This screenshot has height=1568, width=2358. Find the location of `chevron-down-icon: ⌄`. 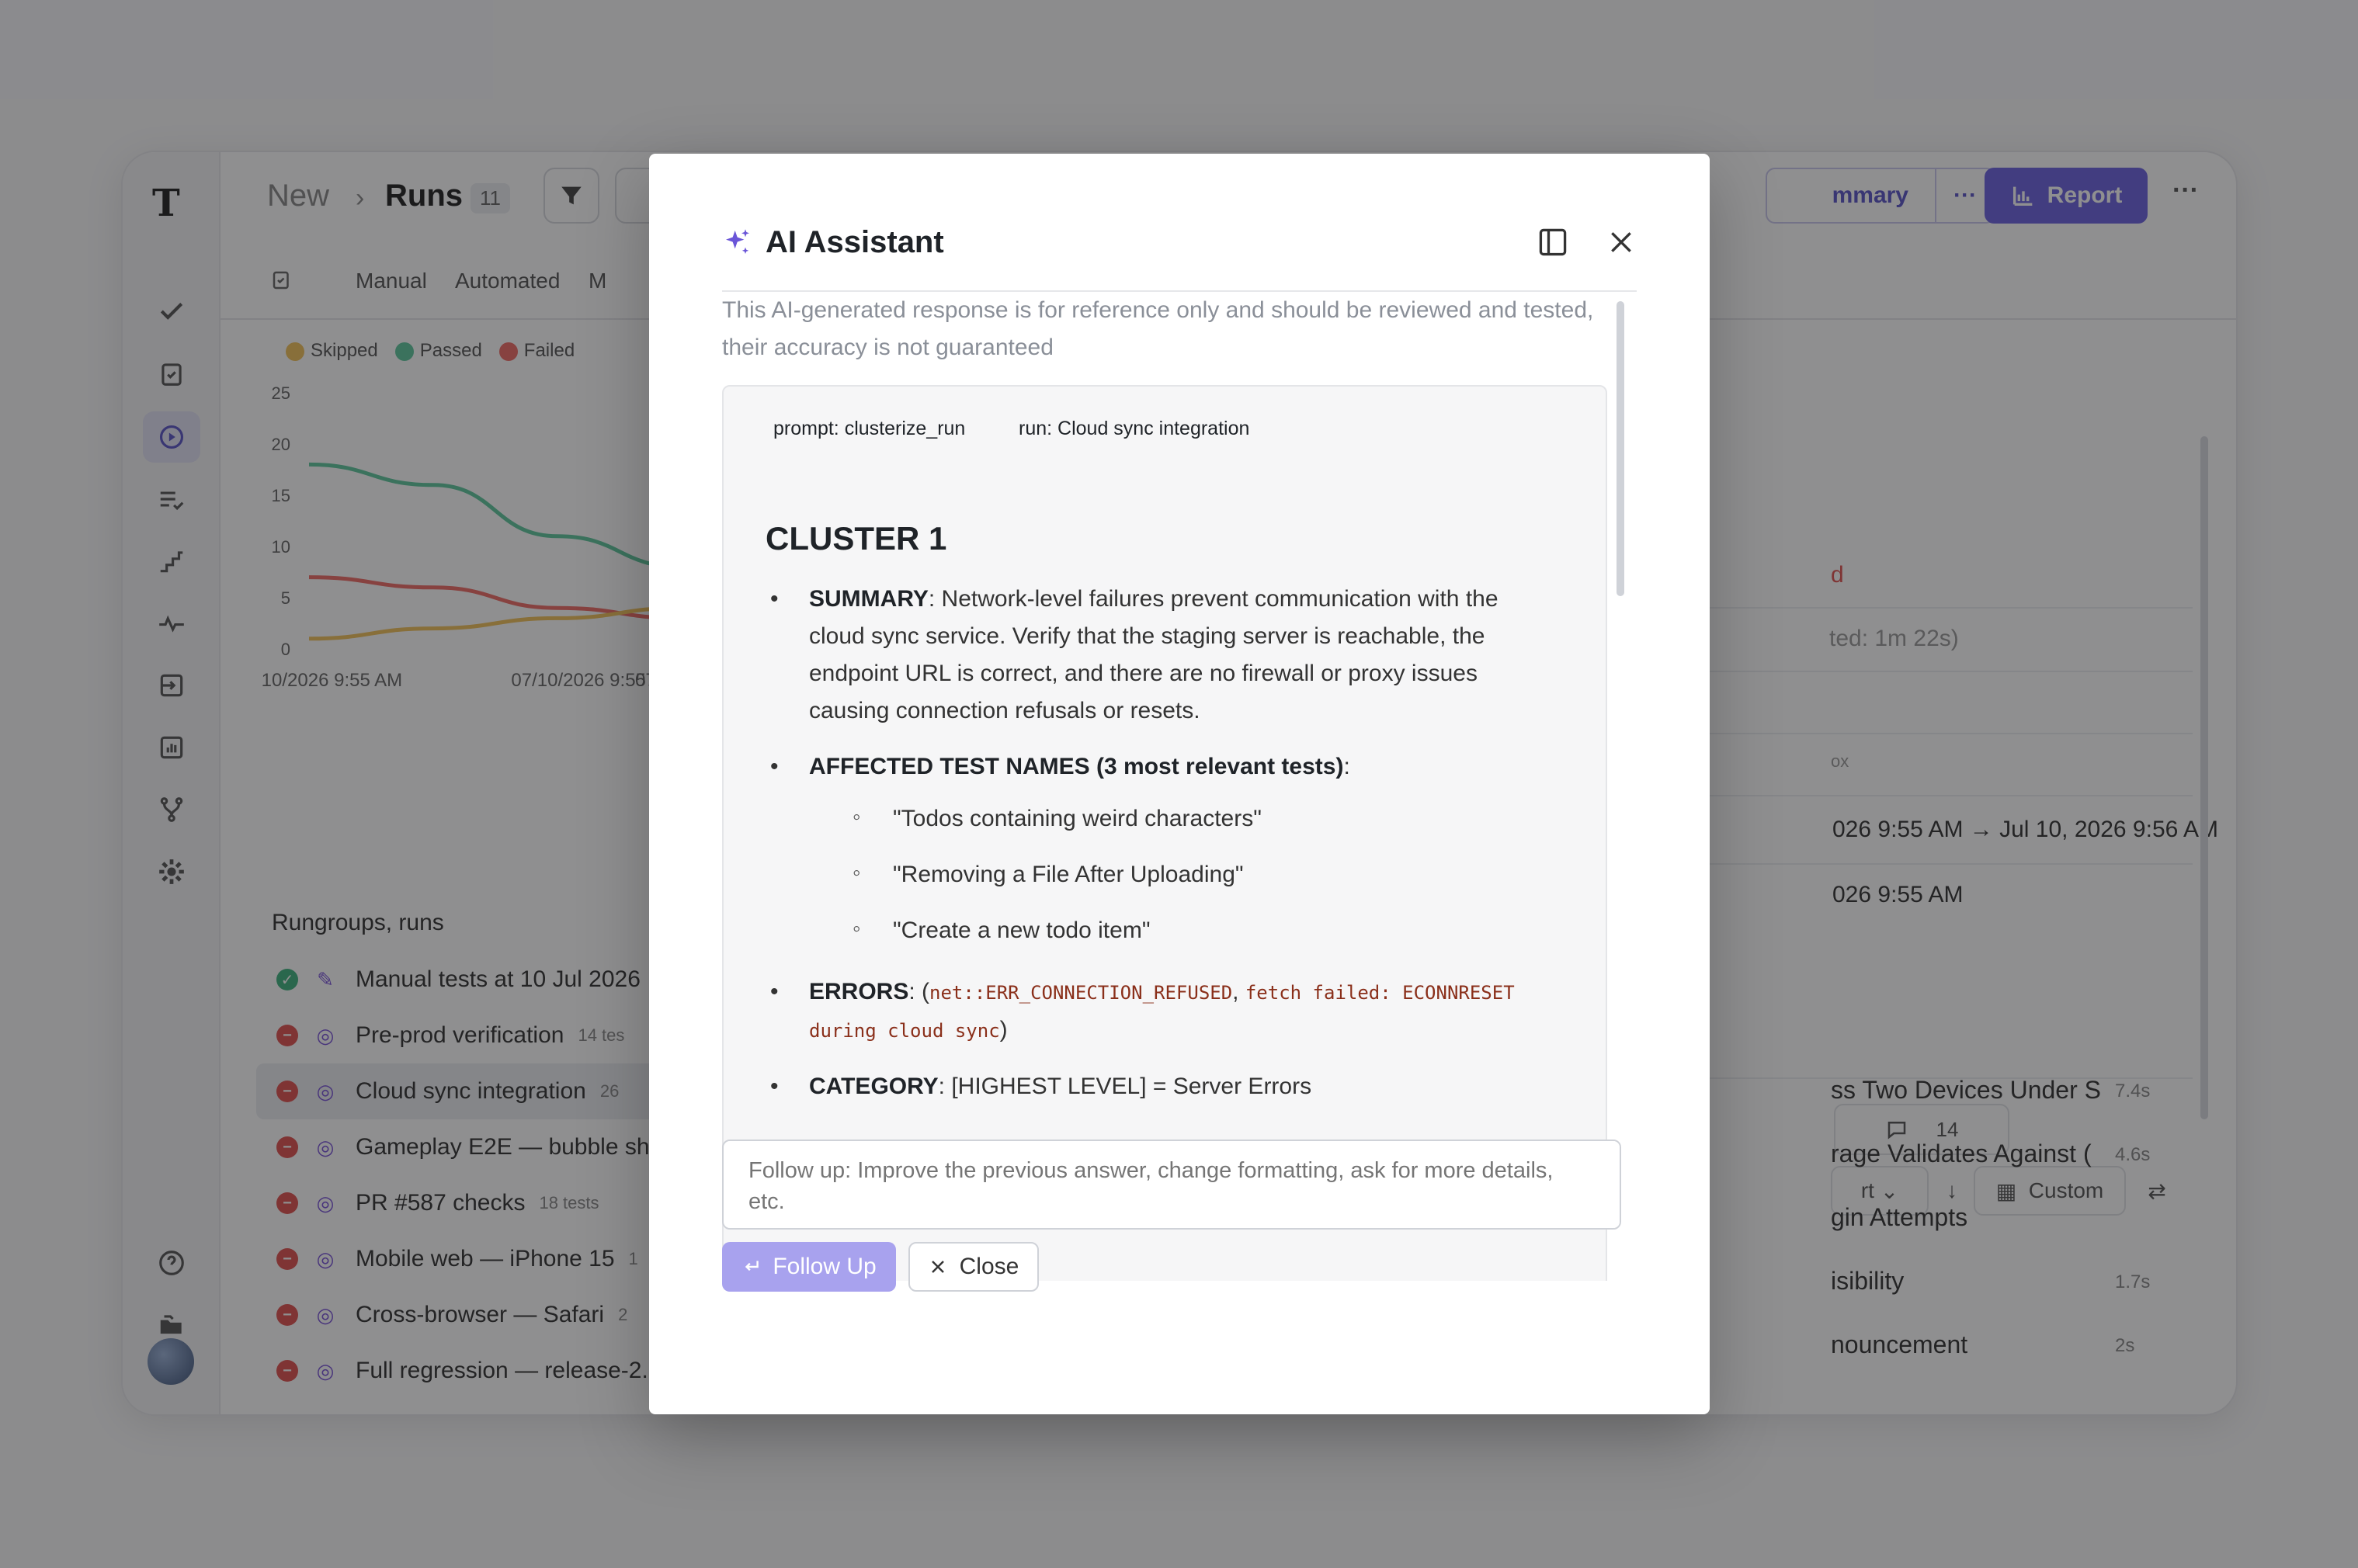

chevron-down-icon: ⌄ is located at coordinates (1889, 1190).